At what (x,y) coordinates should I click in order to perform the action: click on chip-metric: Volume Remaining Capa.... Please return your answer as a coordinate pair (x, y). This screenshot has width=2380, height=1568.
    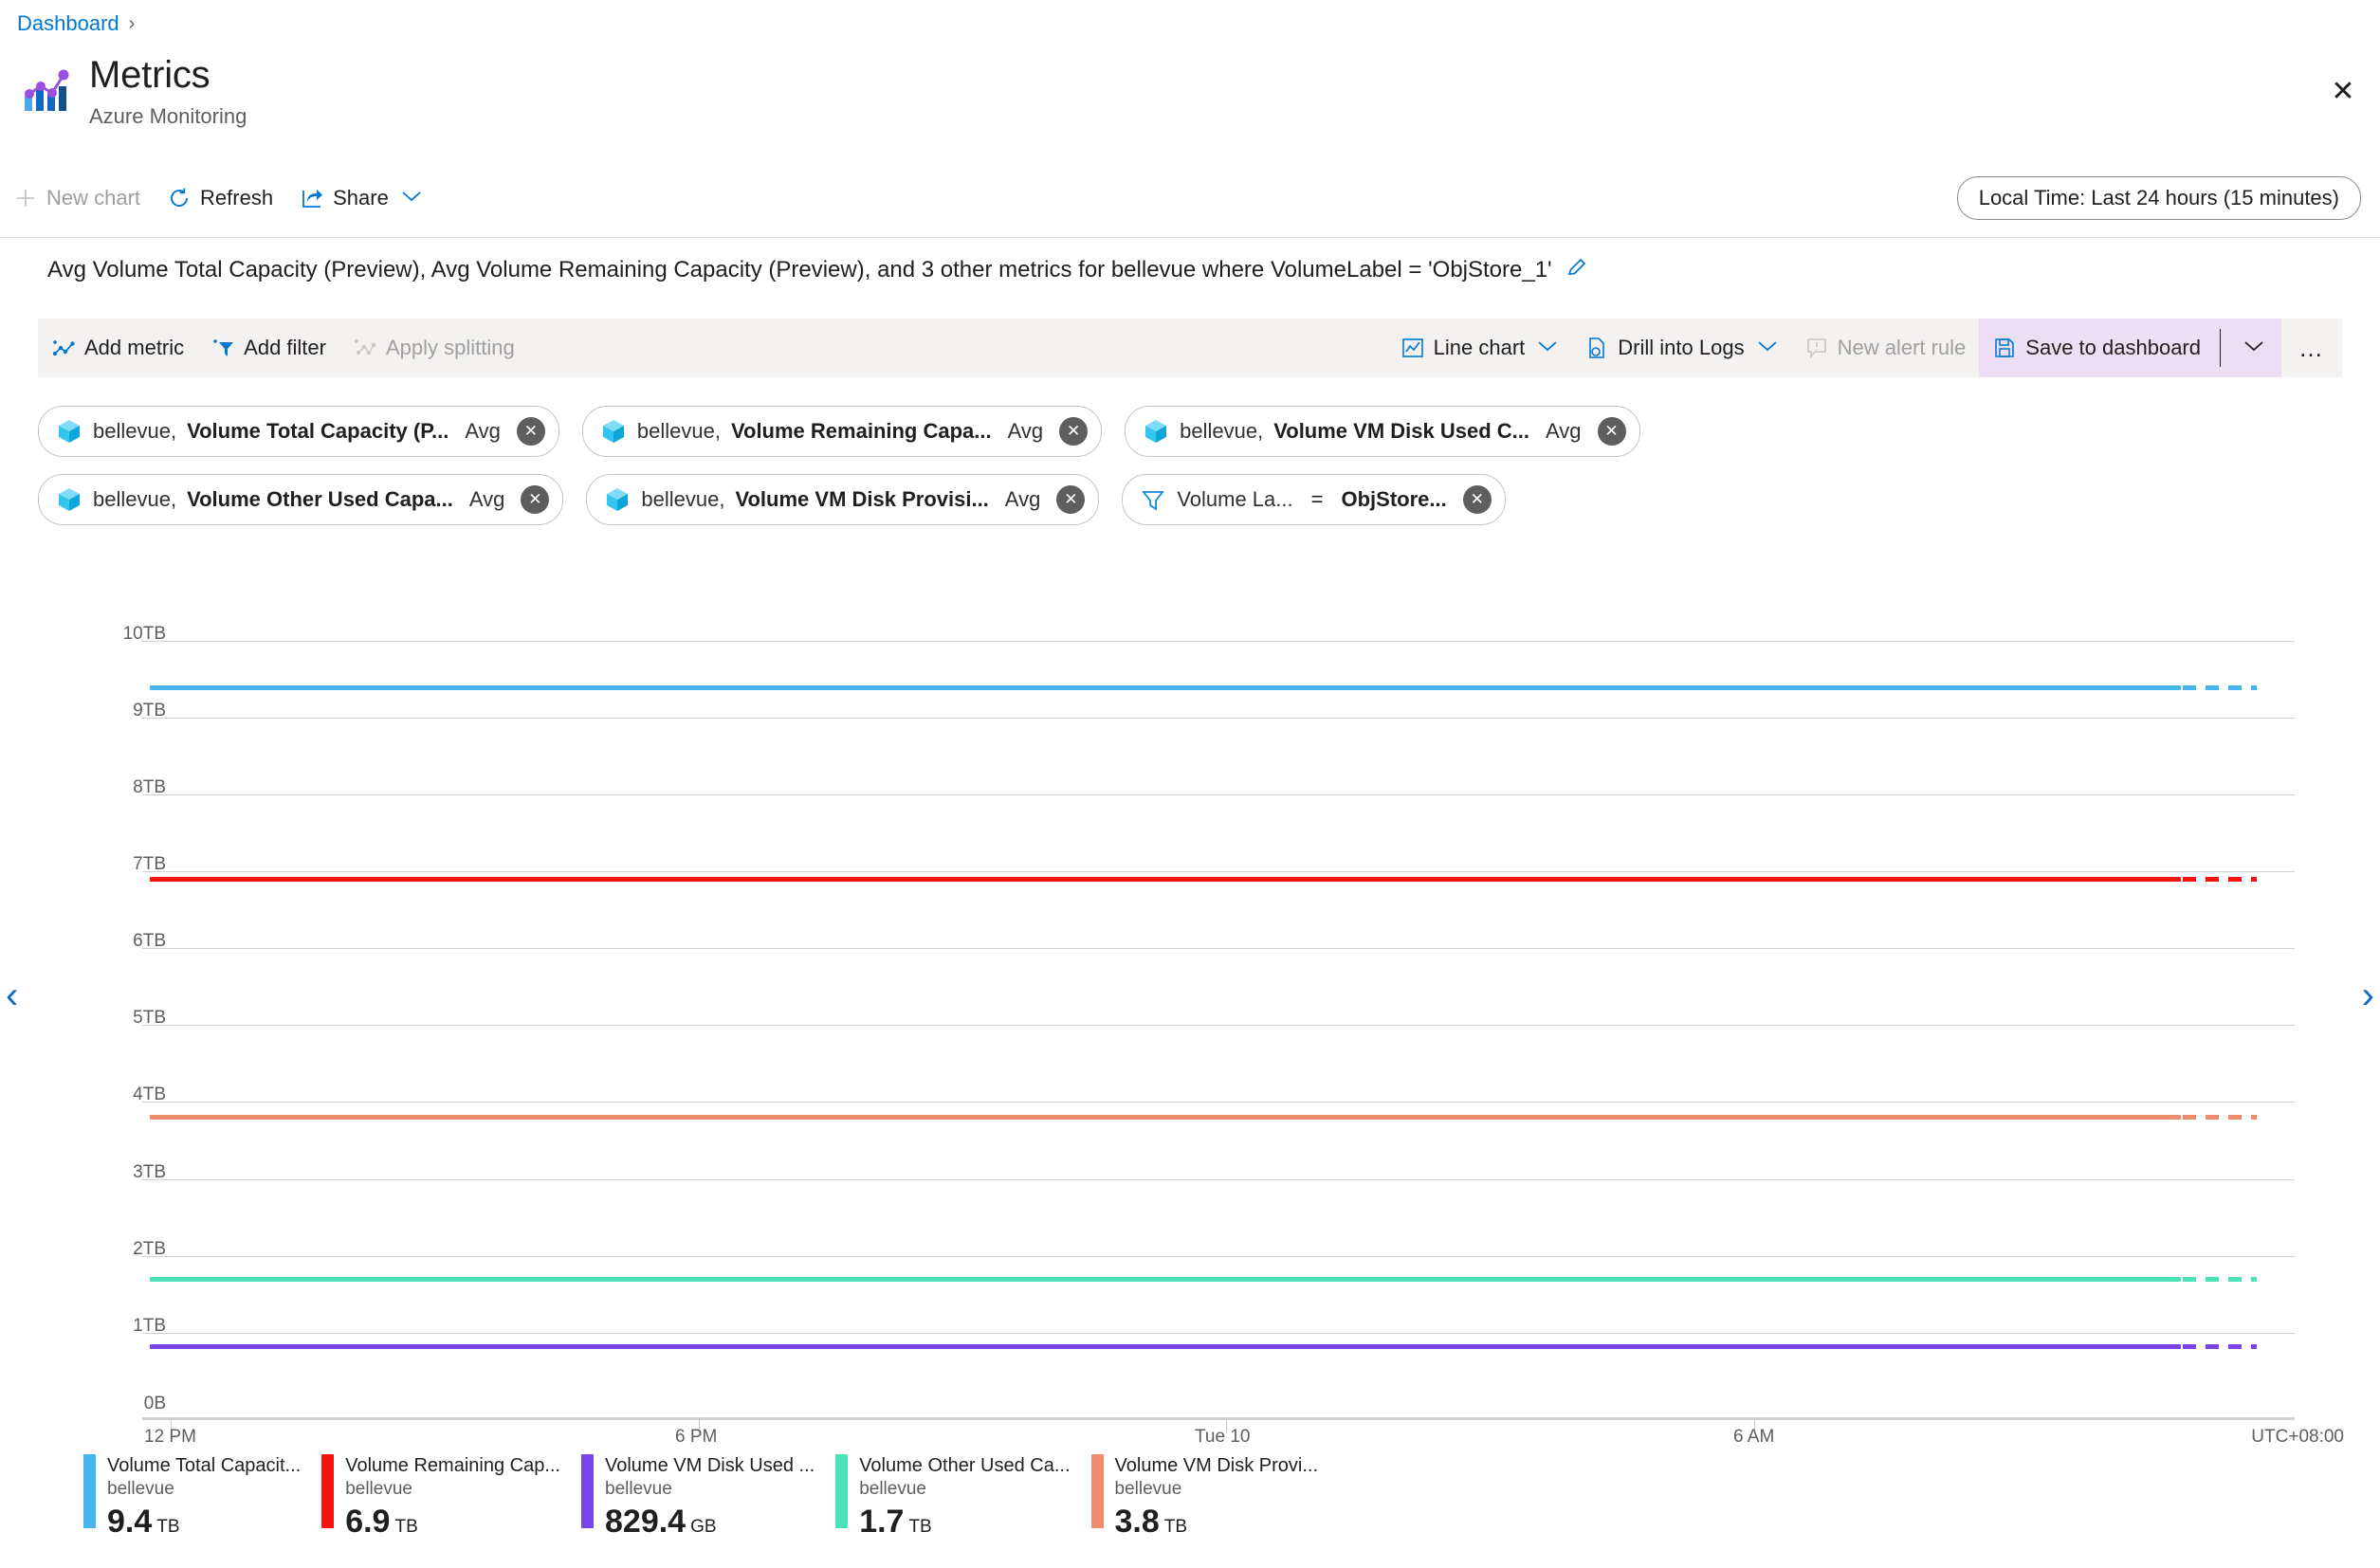
    Looking at the image, I should click on (861, 431).